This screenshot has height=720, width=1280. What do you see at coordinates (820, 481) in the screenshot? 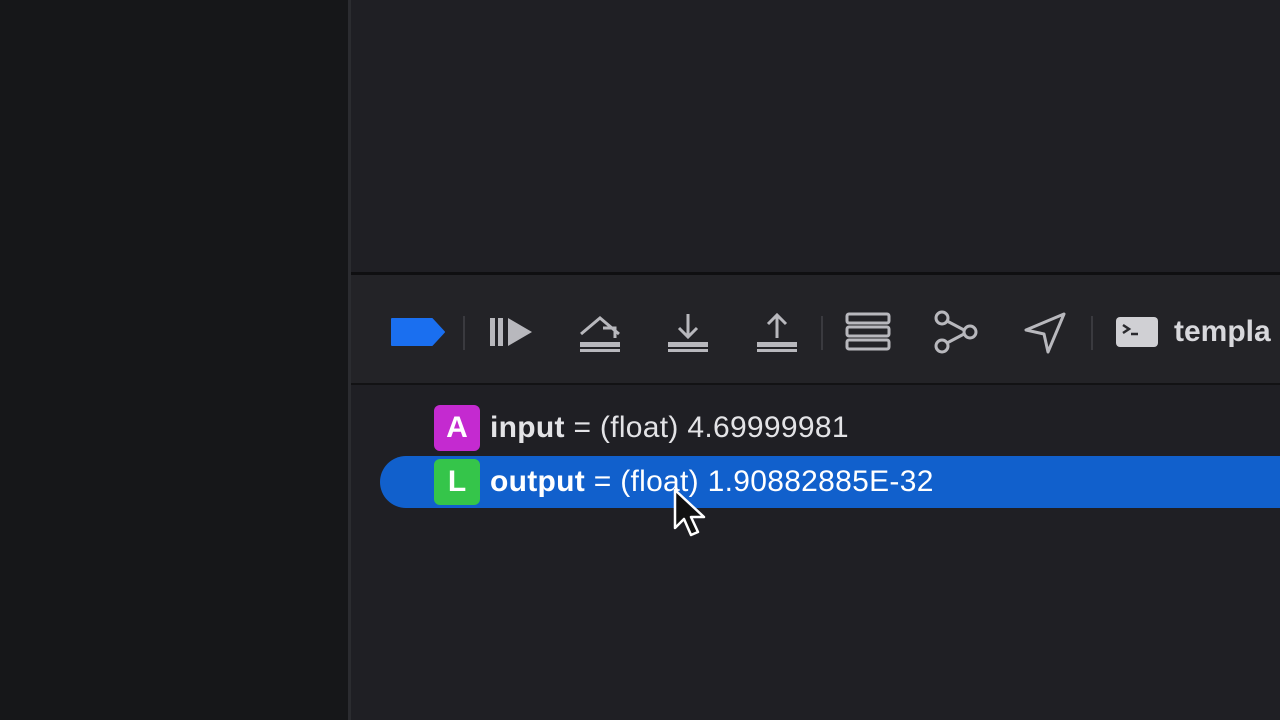
I see `variable-value: 1.90882885E-32` at bounding box center [820, 481].